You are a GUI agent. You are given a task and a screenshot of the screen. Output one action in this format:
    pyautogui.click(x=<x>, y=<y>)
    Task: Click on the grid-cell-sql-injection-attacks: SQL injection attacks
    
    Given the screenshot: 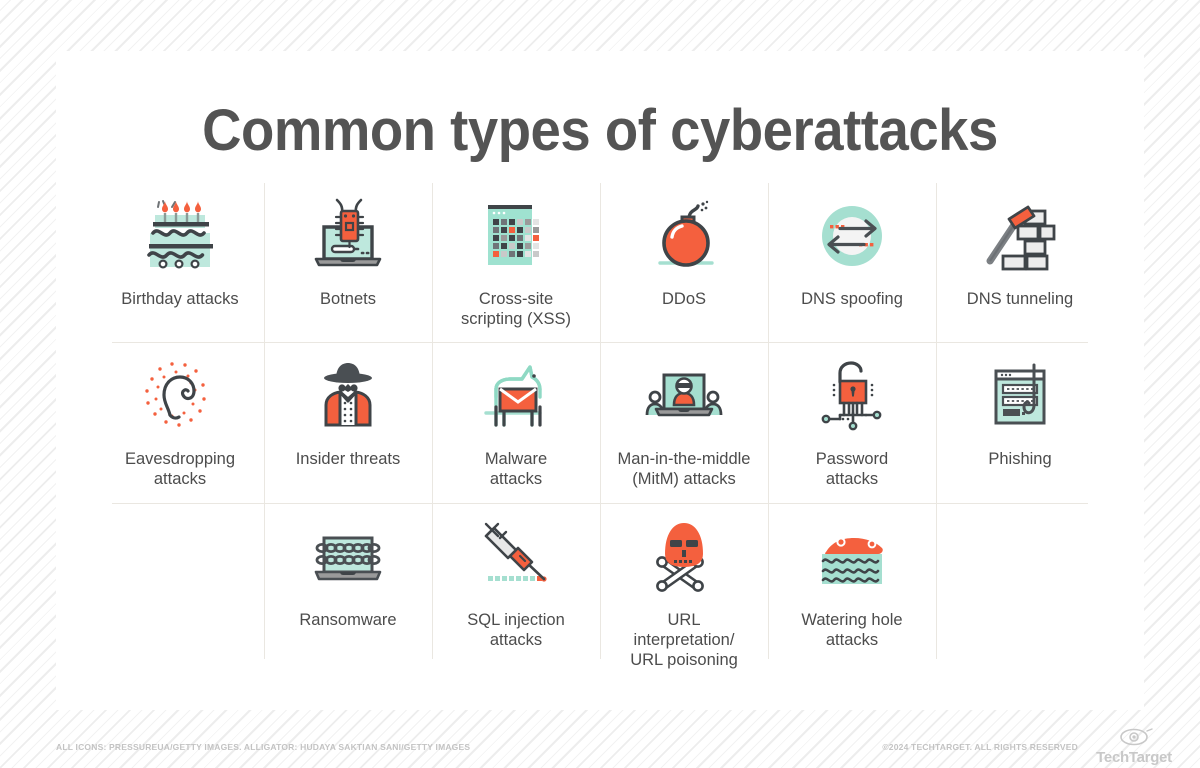 What is the action you would take?
    pyautogui.click(x=516, y=581)
    